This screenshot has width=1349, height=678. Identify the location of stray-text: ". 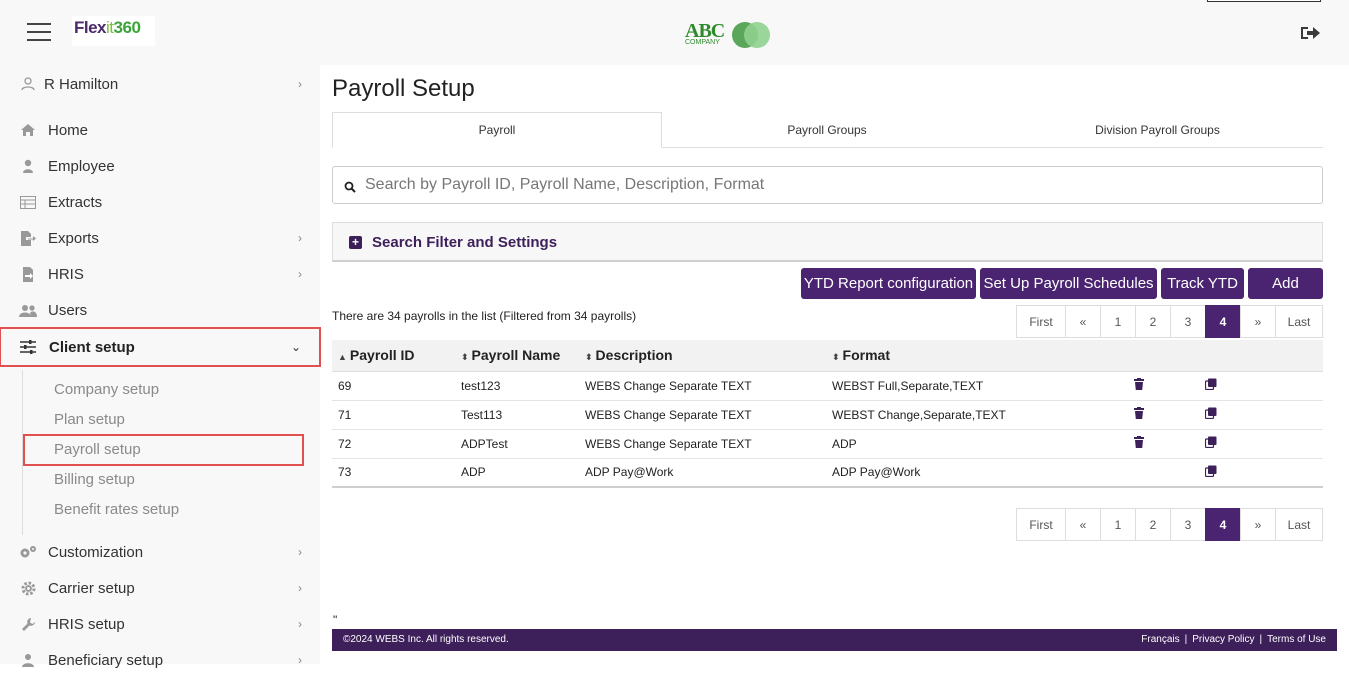
(335, 620).